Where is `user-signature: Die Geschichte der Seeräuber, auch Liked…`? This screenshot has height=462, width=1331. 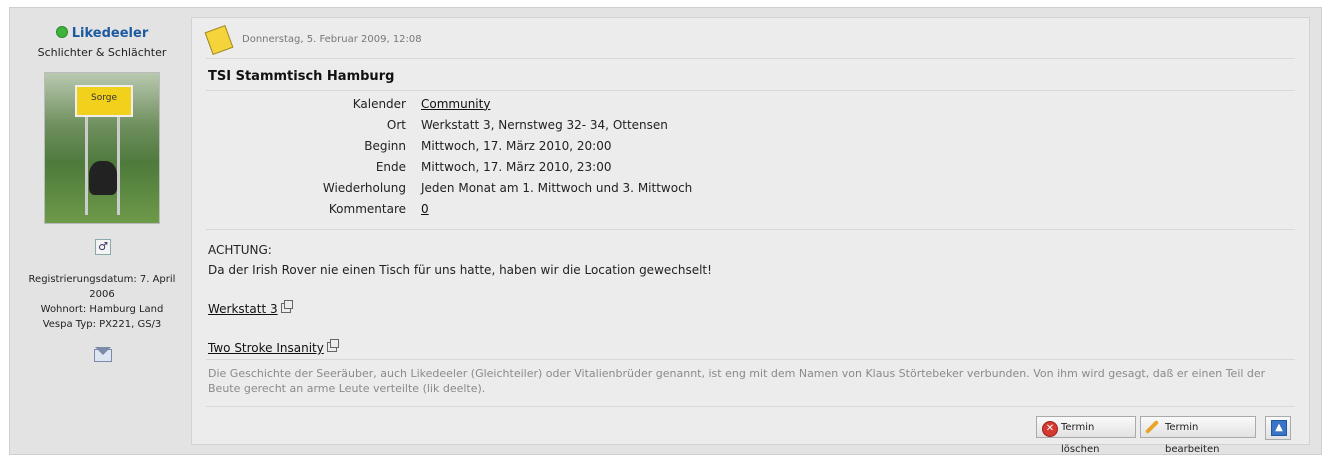
user-signature: Die Geschichte der Seeräuber, auch Liked… is located at coordinates (737, 381).